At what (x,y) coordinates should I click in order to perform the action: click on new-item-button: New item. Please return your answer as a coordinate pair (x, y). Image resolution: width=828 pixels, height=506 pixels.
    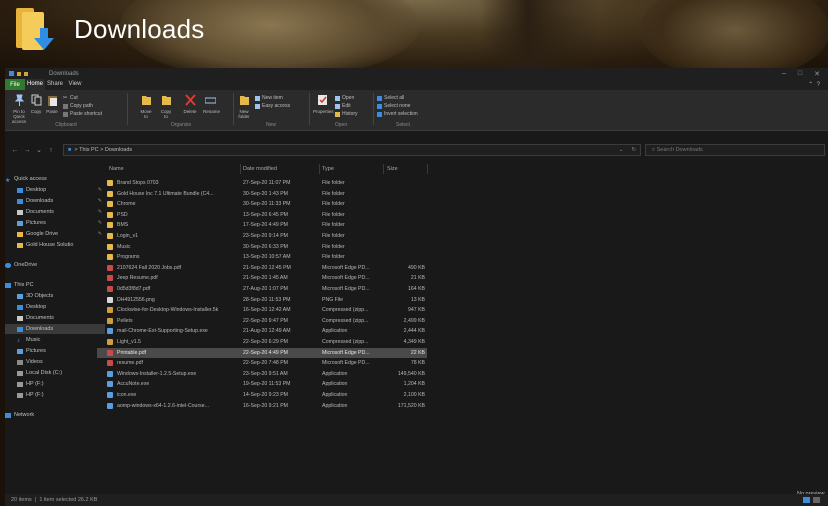
    Looking at the image, I should click on (269, 98).